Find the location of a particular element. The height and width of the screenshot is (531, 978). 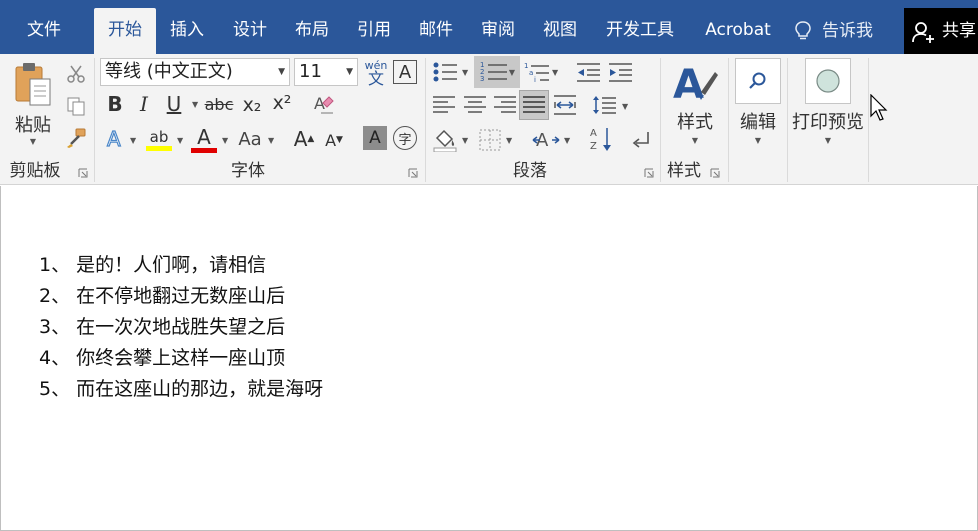

align-right-button is located at coordinates (505, 105).